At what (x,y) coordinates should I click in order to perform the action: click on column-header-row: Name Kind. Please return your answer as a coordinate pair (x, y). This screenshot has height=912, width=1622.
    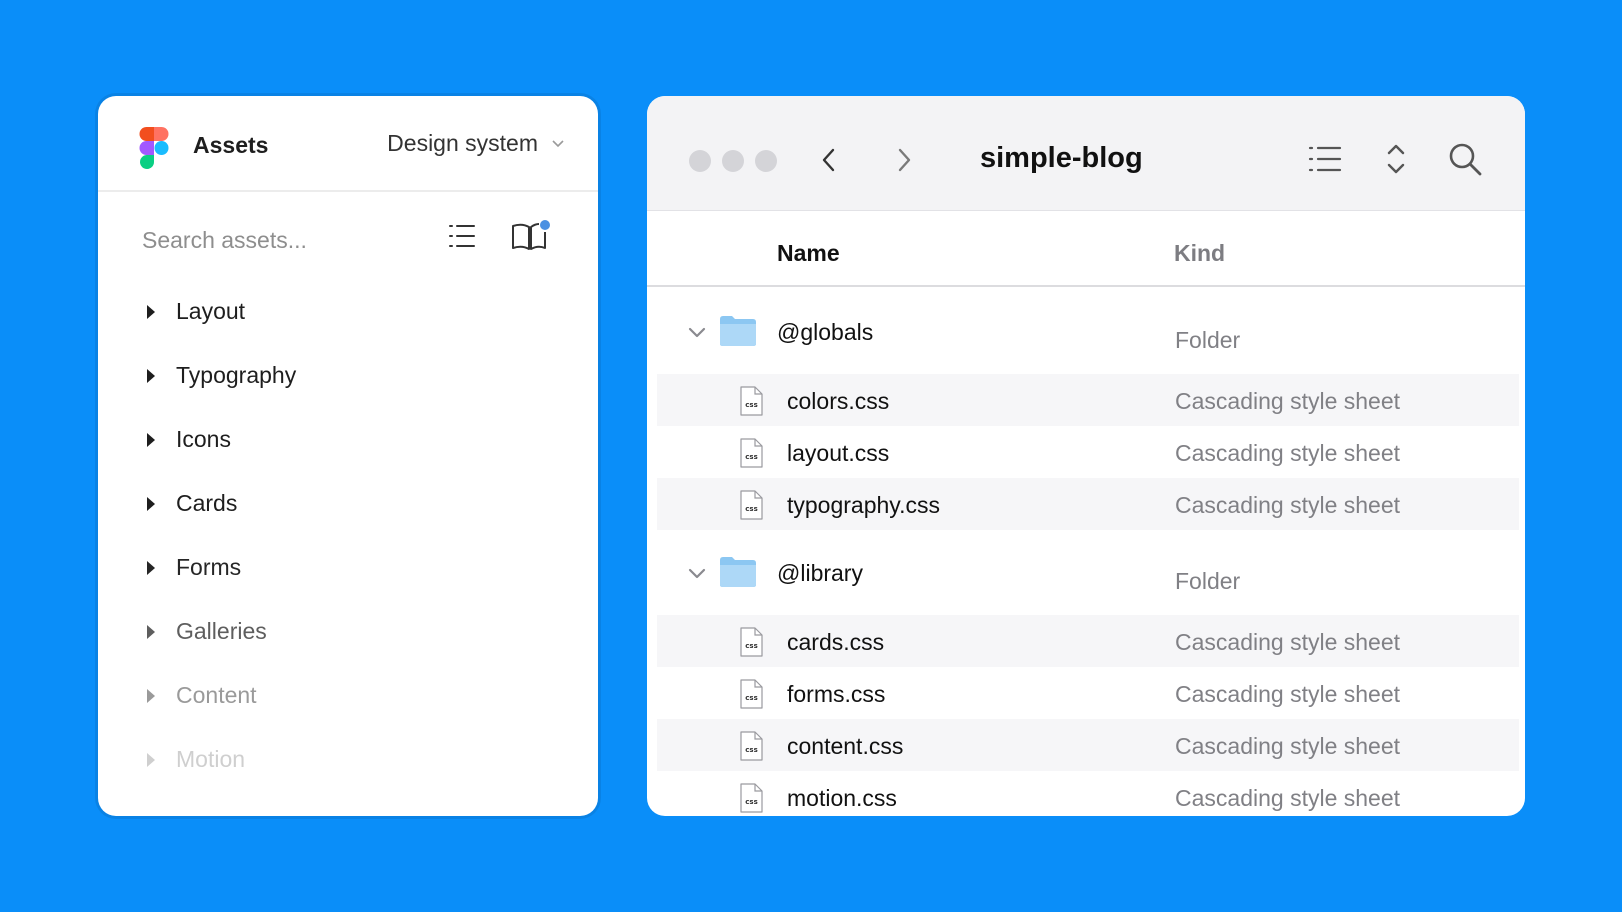
    Looking at the image, I should click on (1086, 249).